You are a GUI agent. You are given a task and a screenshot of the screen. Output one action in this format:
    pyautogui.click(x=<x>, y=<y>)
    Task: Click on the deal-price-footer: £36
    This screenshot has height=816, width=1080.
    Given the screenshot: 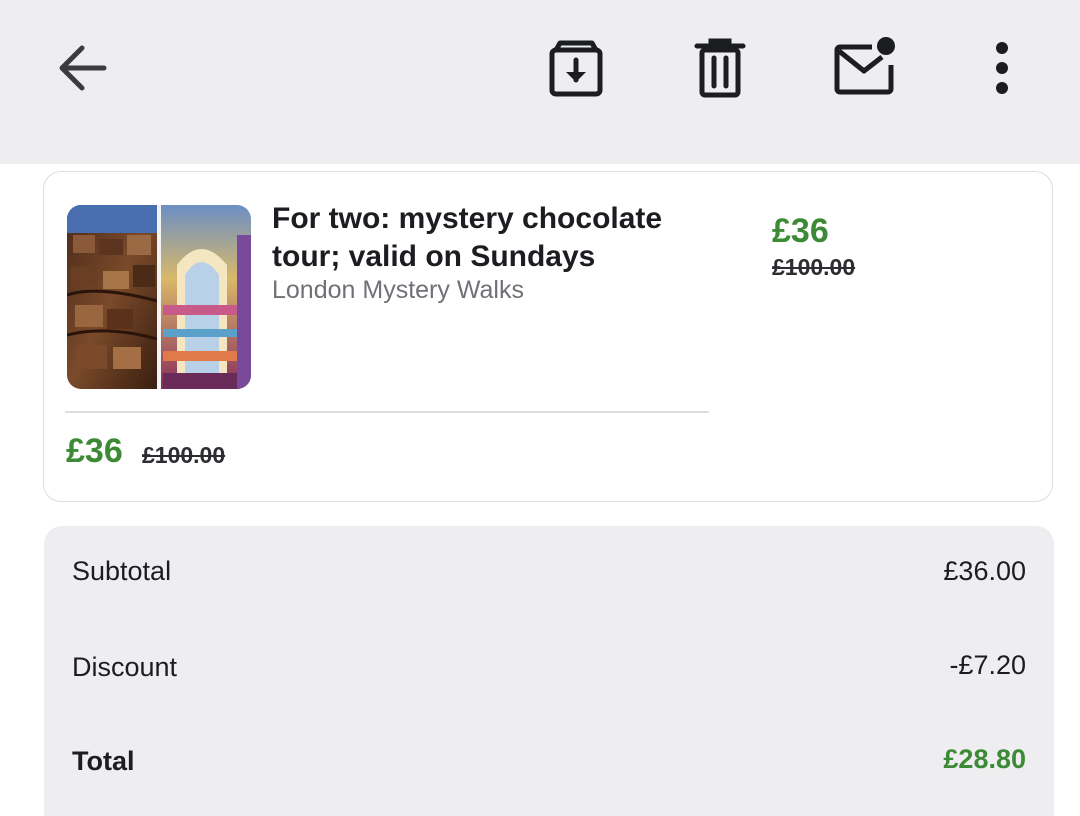 What is the action you would take?
    pyautogui.click(x=94, y=451)
    